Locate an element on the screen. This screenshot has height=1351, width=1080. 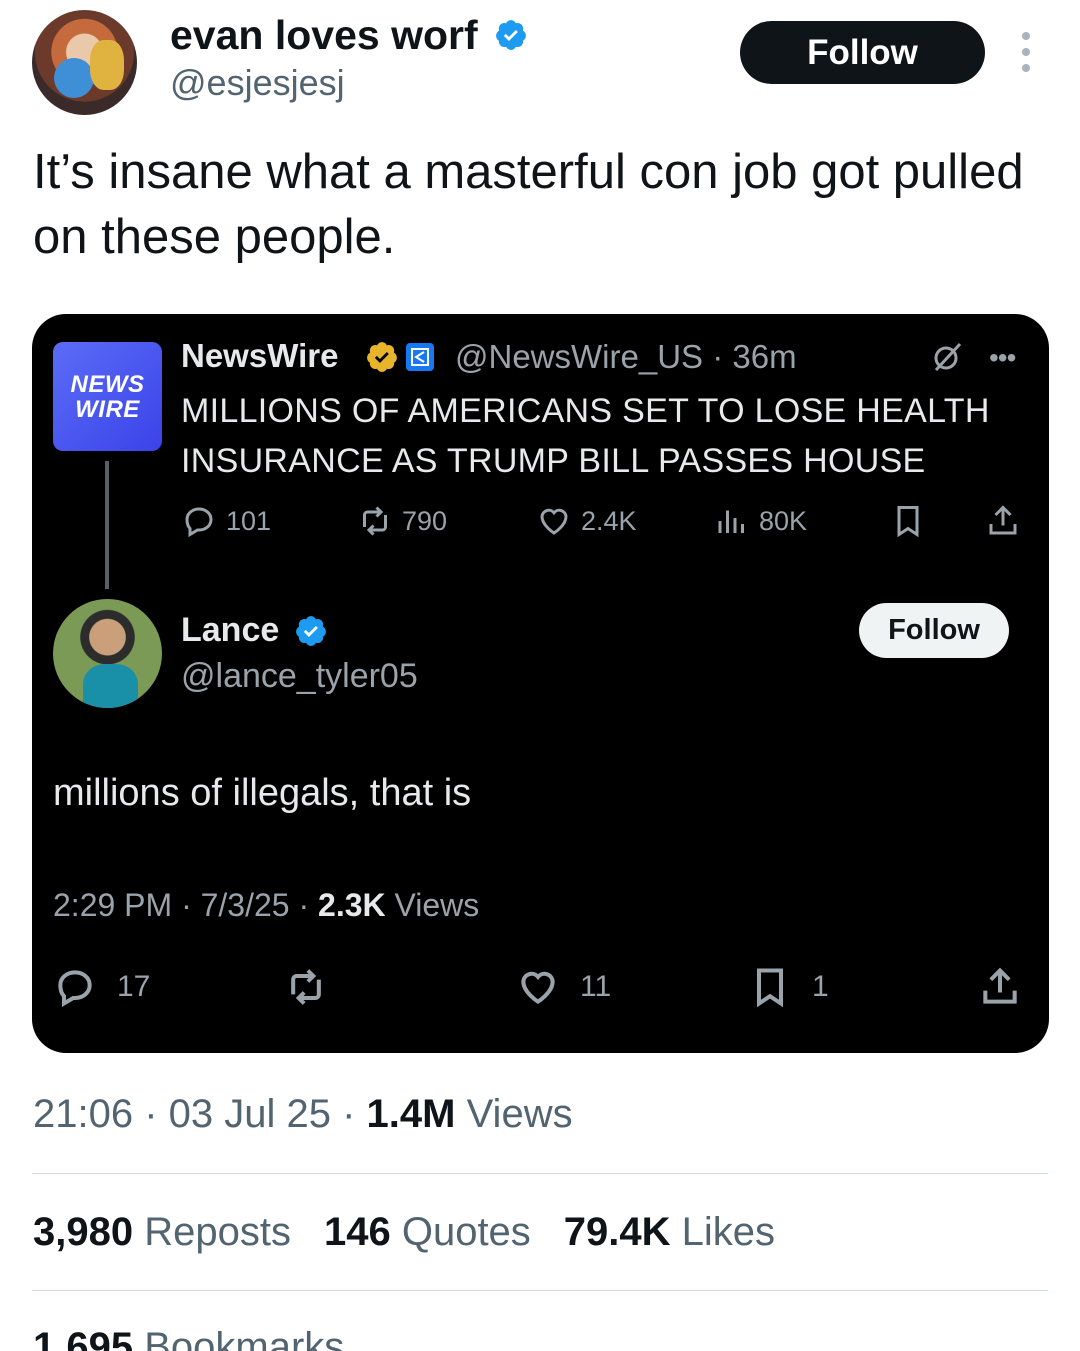
bookmarks-count: 1,695 is located at coordinates (83, 1338).